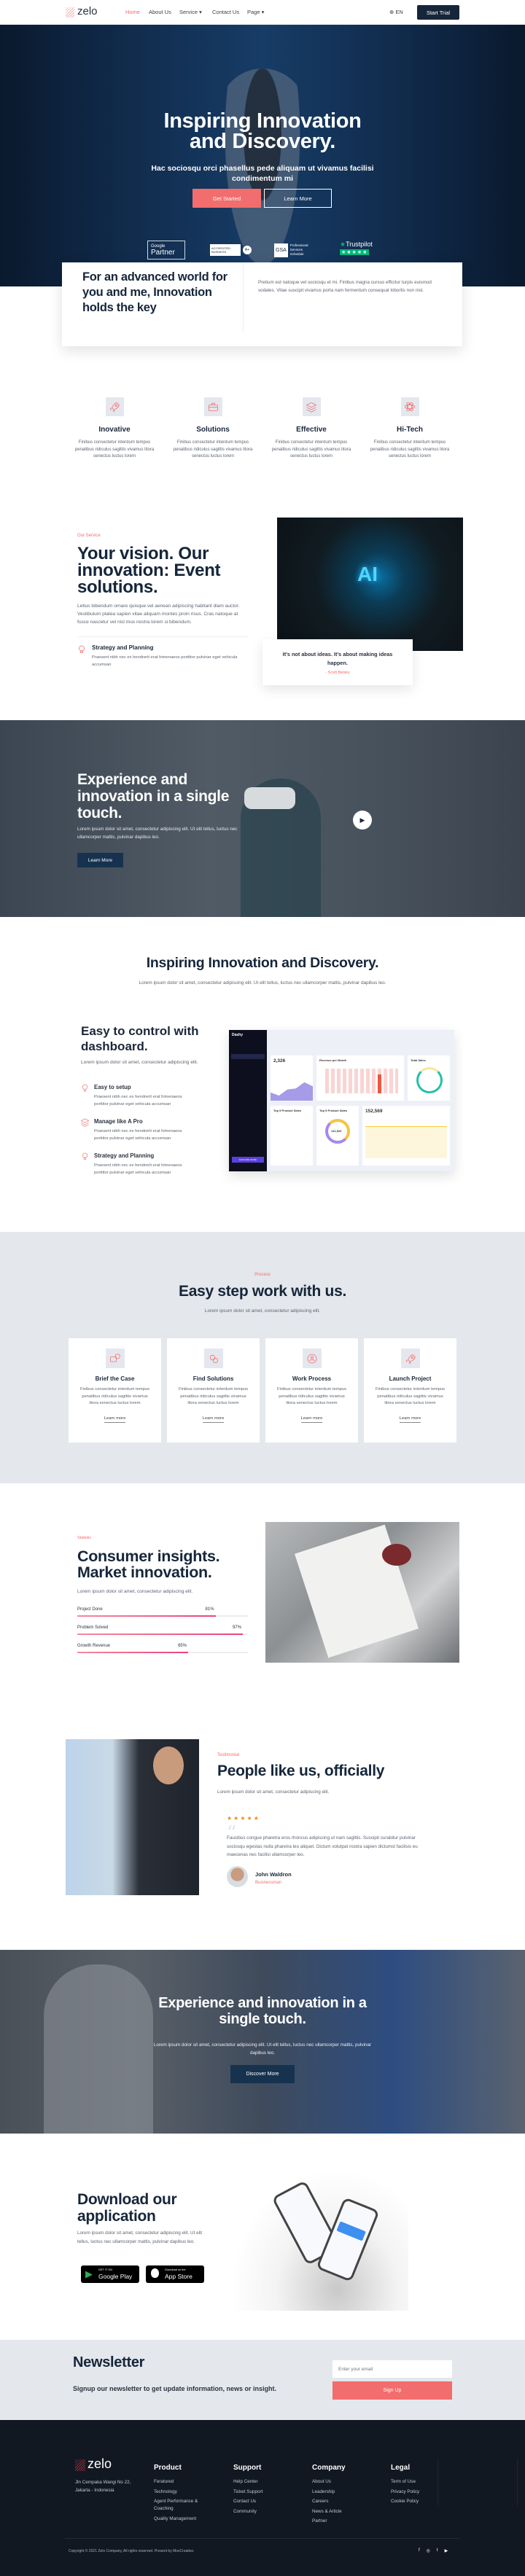  Describe the element at coordinates (258, 2502) in the screenshot. I see `footer-link: Contact Us` at that location.